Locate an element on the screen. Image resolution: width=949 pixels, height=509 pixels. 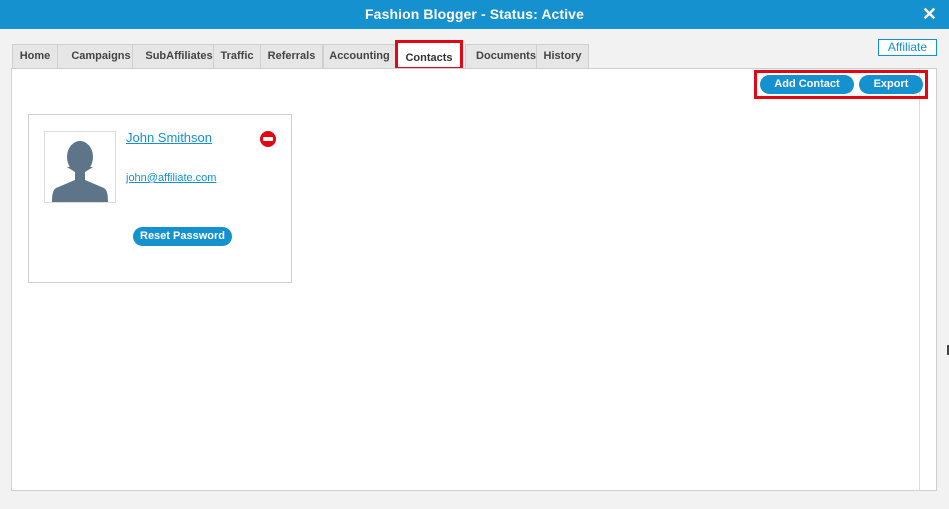
tab-referrals: Referrals is located at coordinates (291, 56).